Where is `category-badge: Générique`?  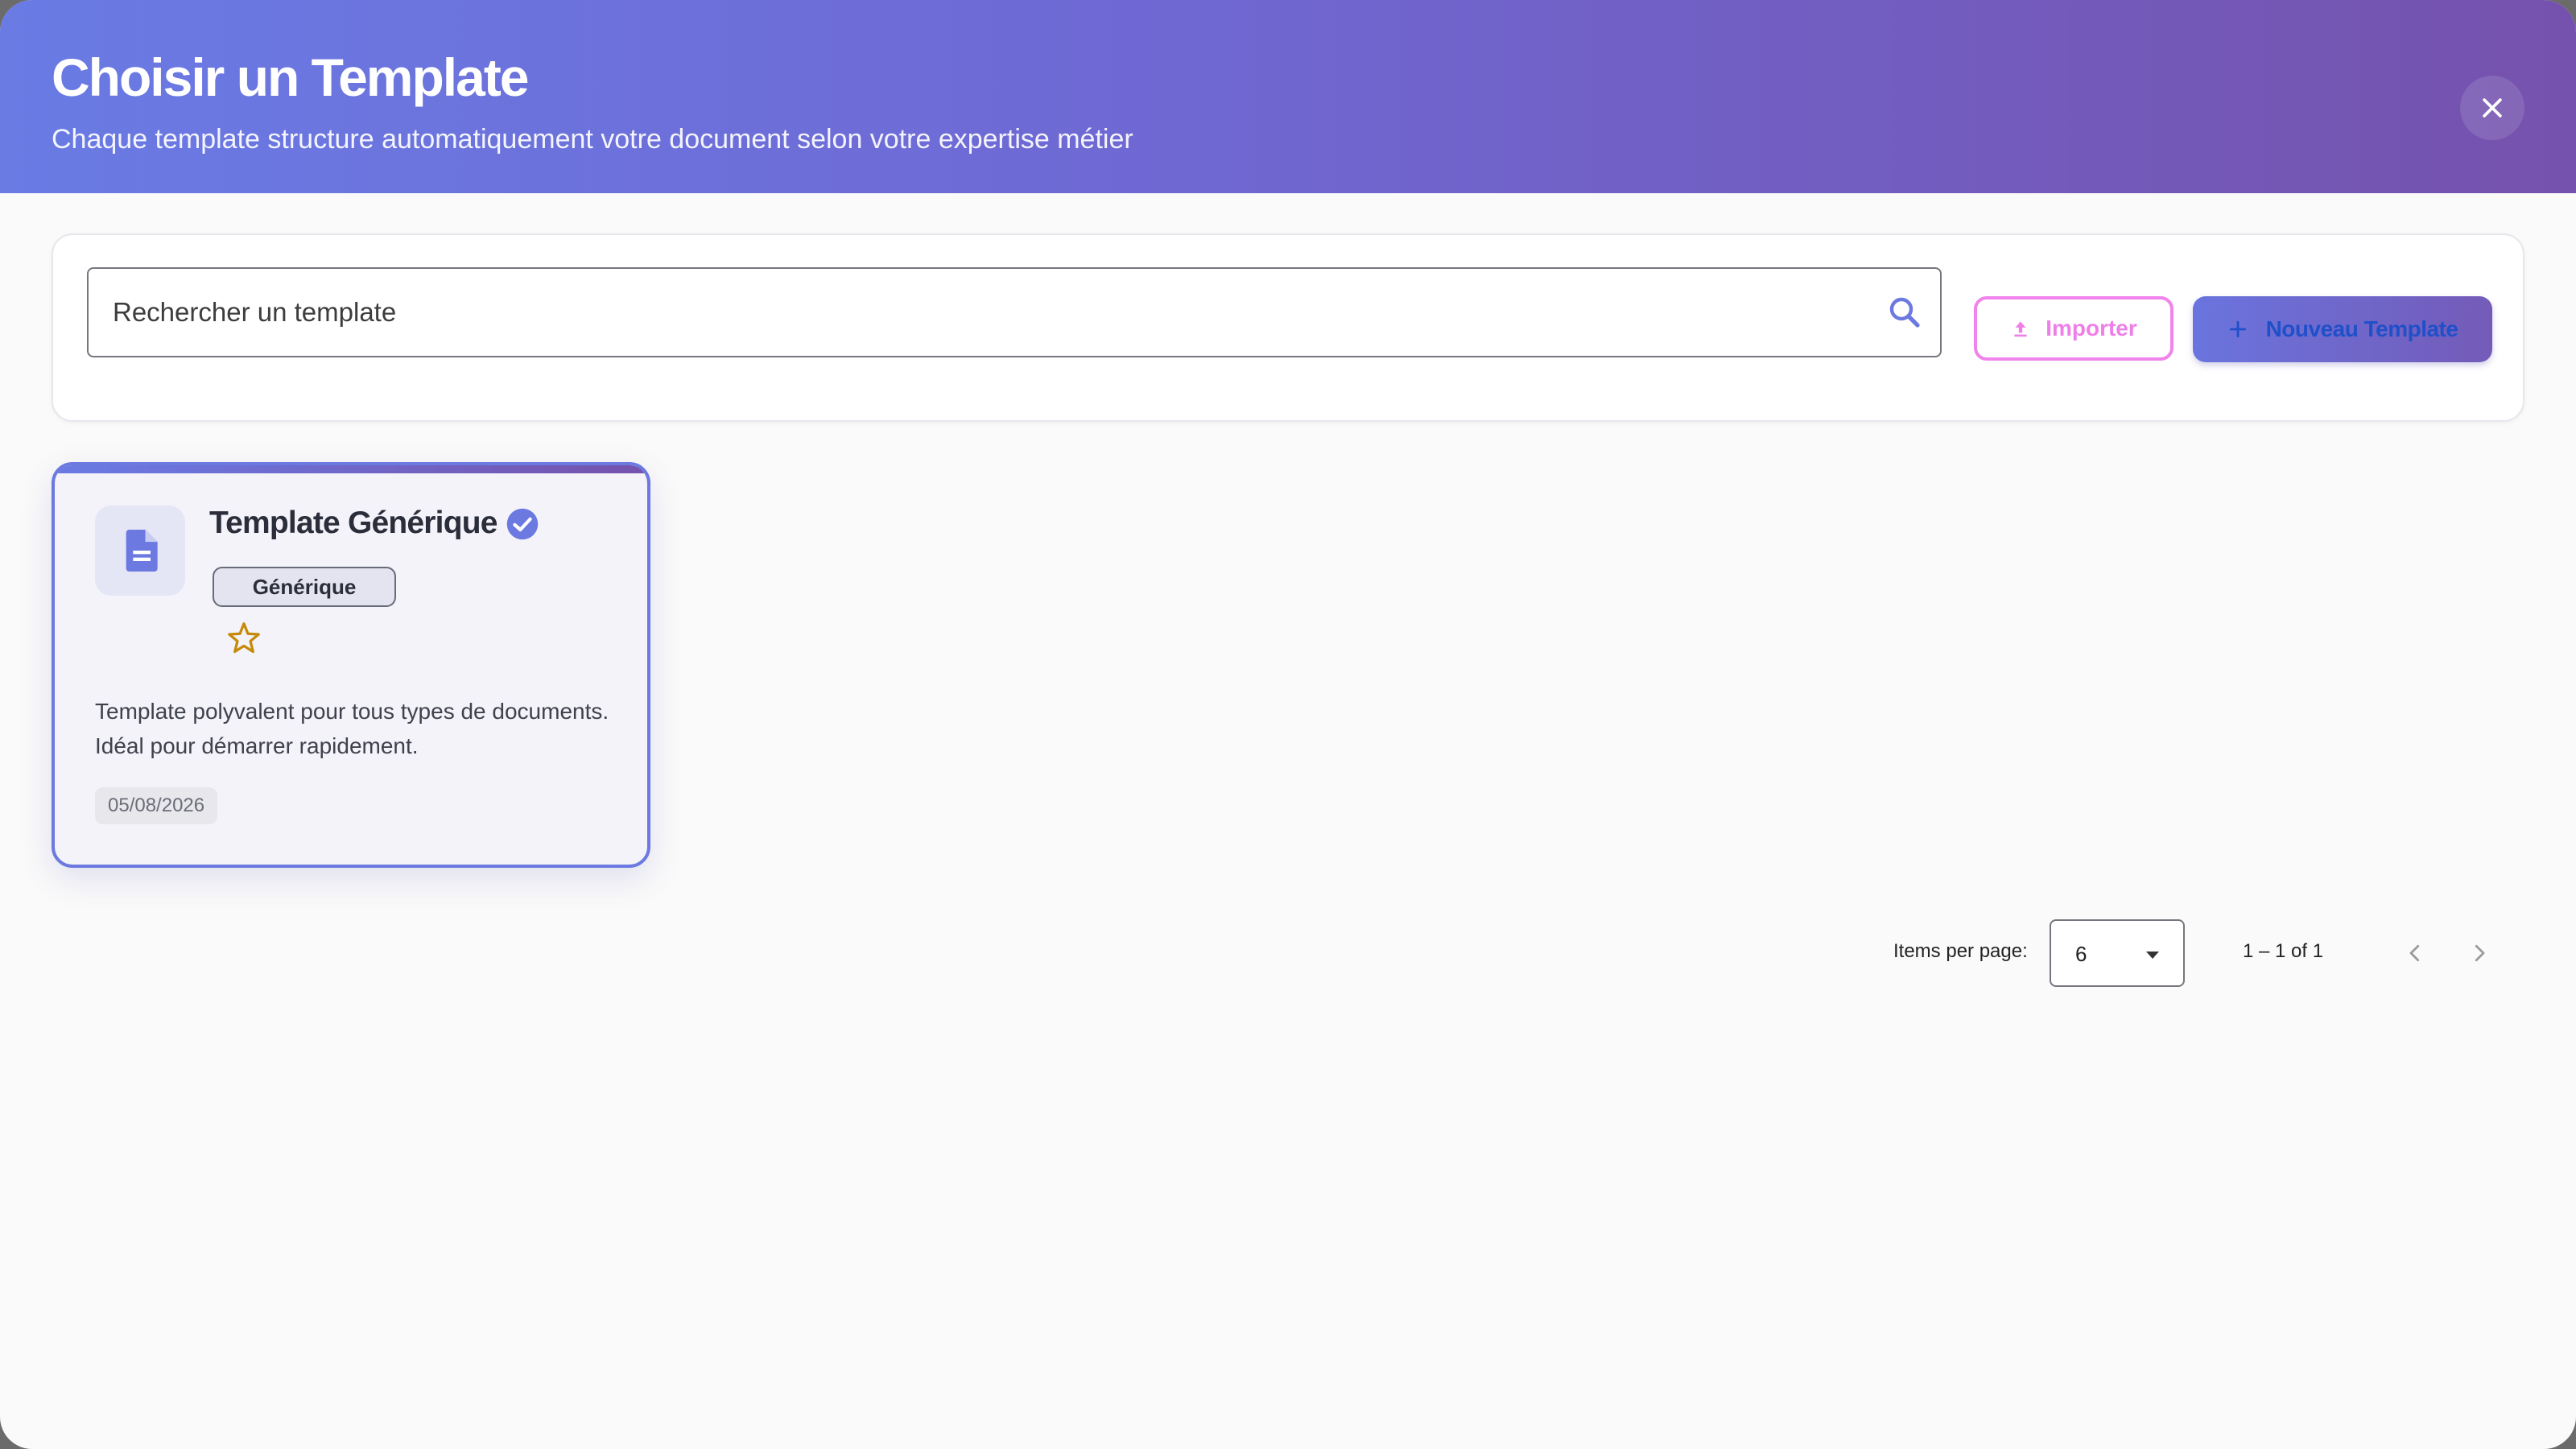
category-badge: Générique is located at coordinates (304, 587).